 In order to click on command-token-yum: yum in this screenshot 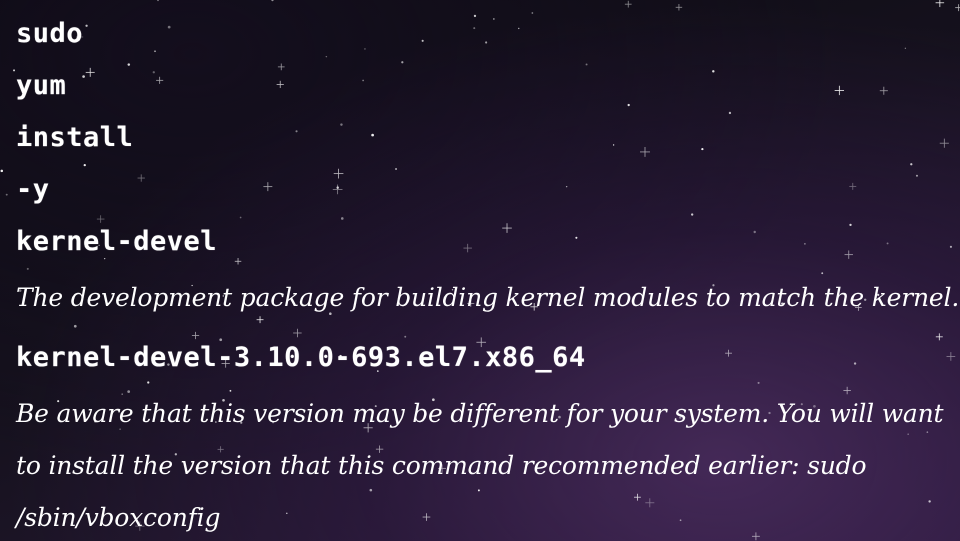, I will do `click(41, 85)`.